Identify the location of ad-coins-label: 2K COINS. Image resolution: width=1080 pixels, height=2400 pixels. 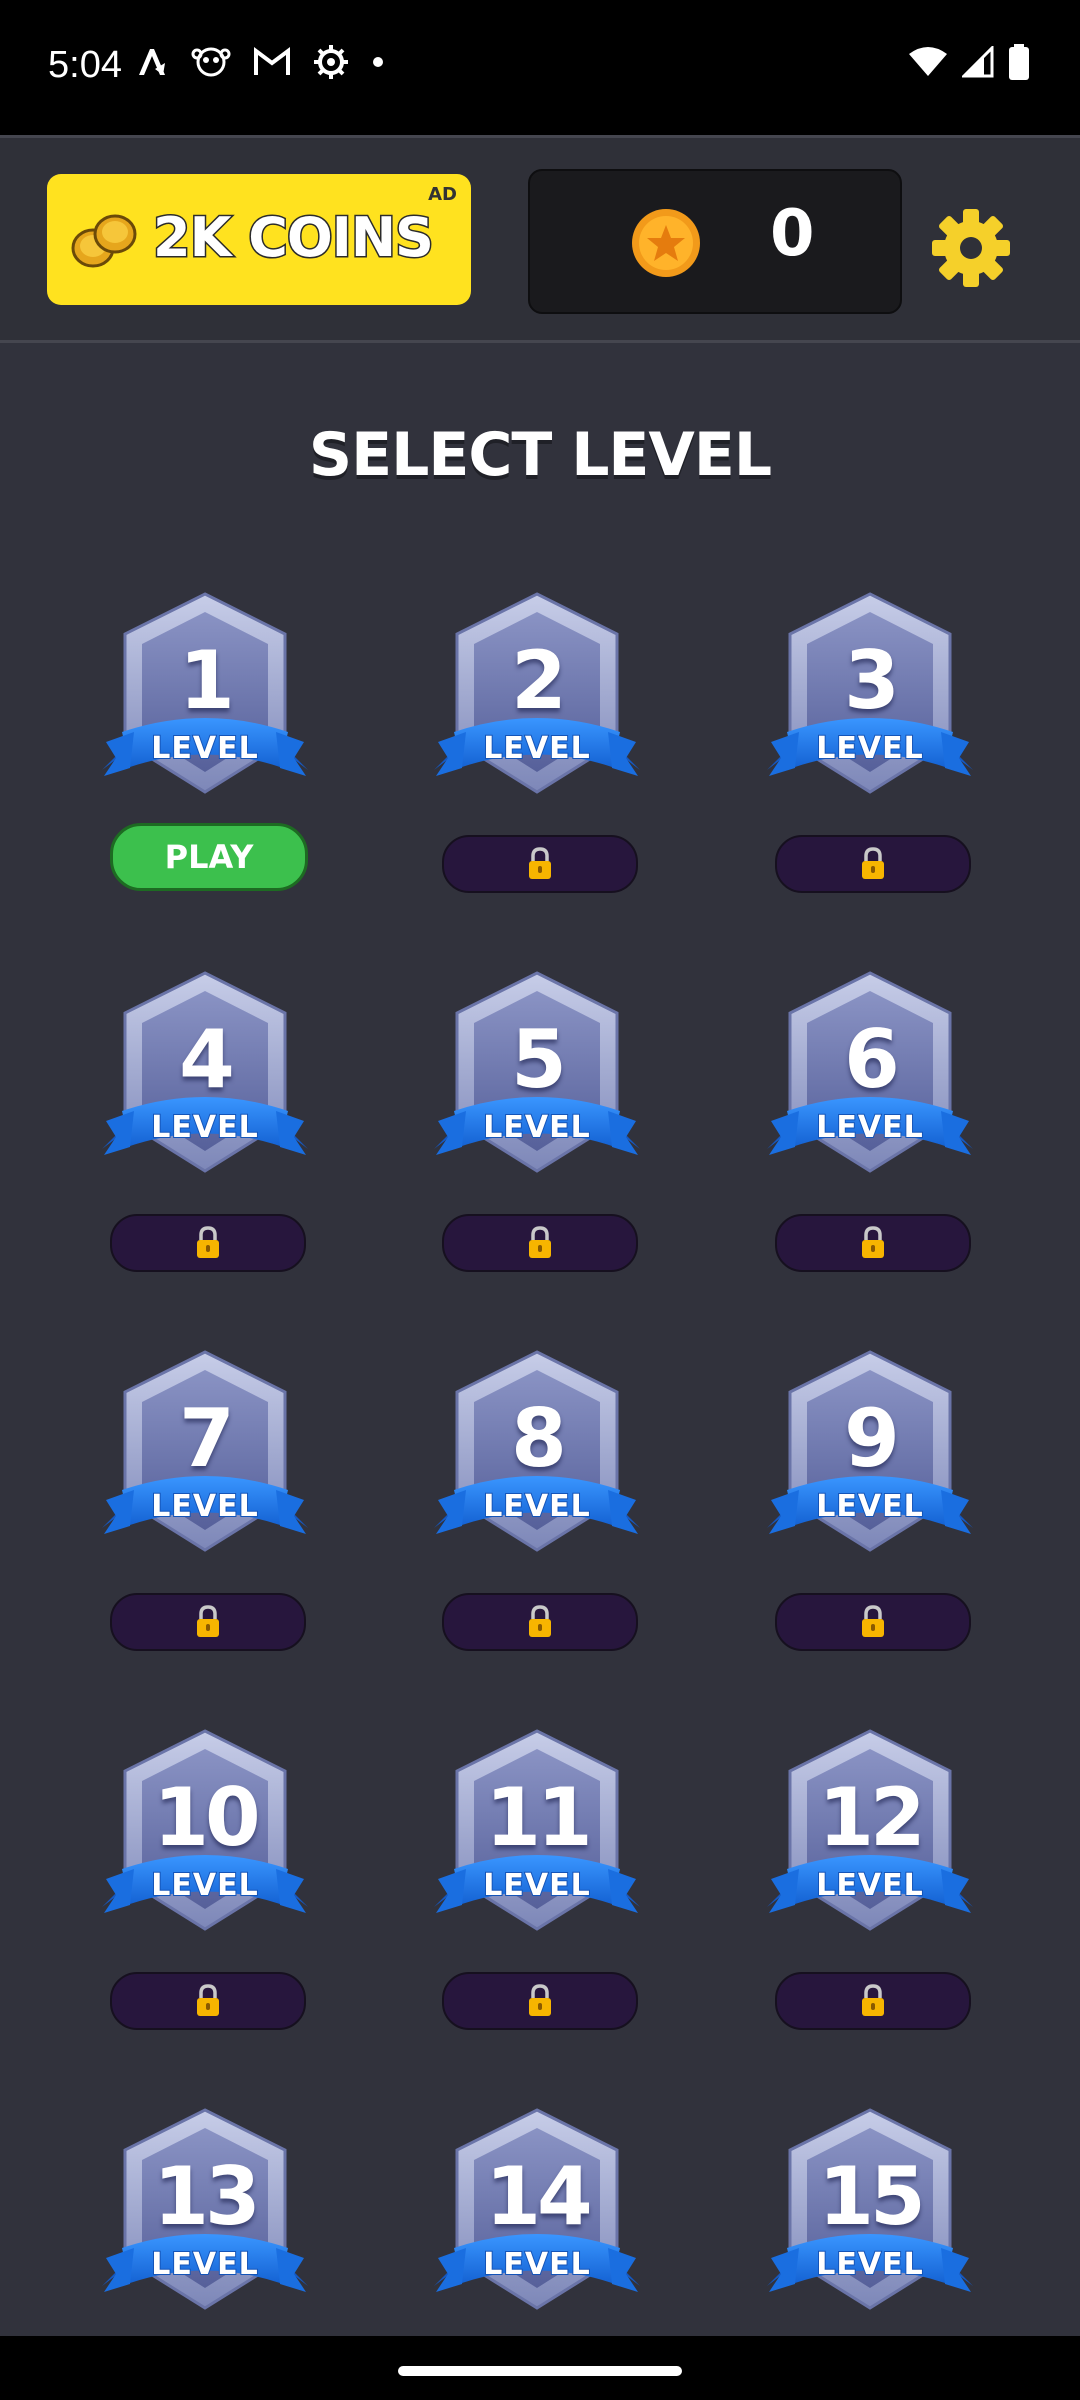
(294, 238).